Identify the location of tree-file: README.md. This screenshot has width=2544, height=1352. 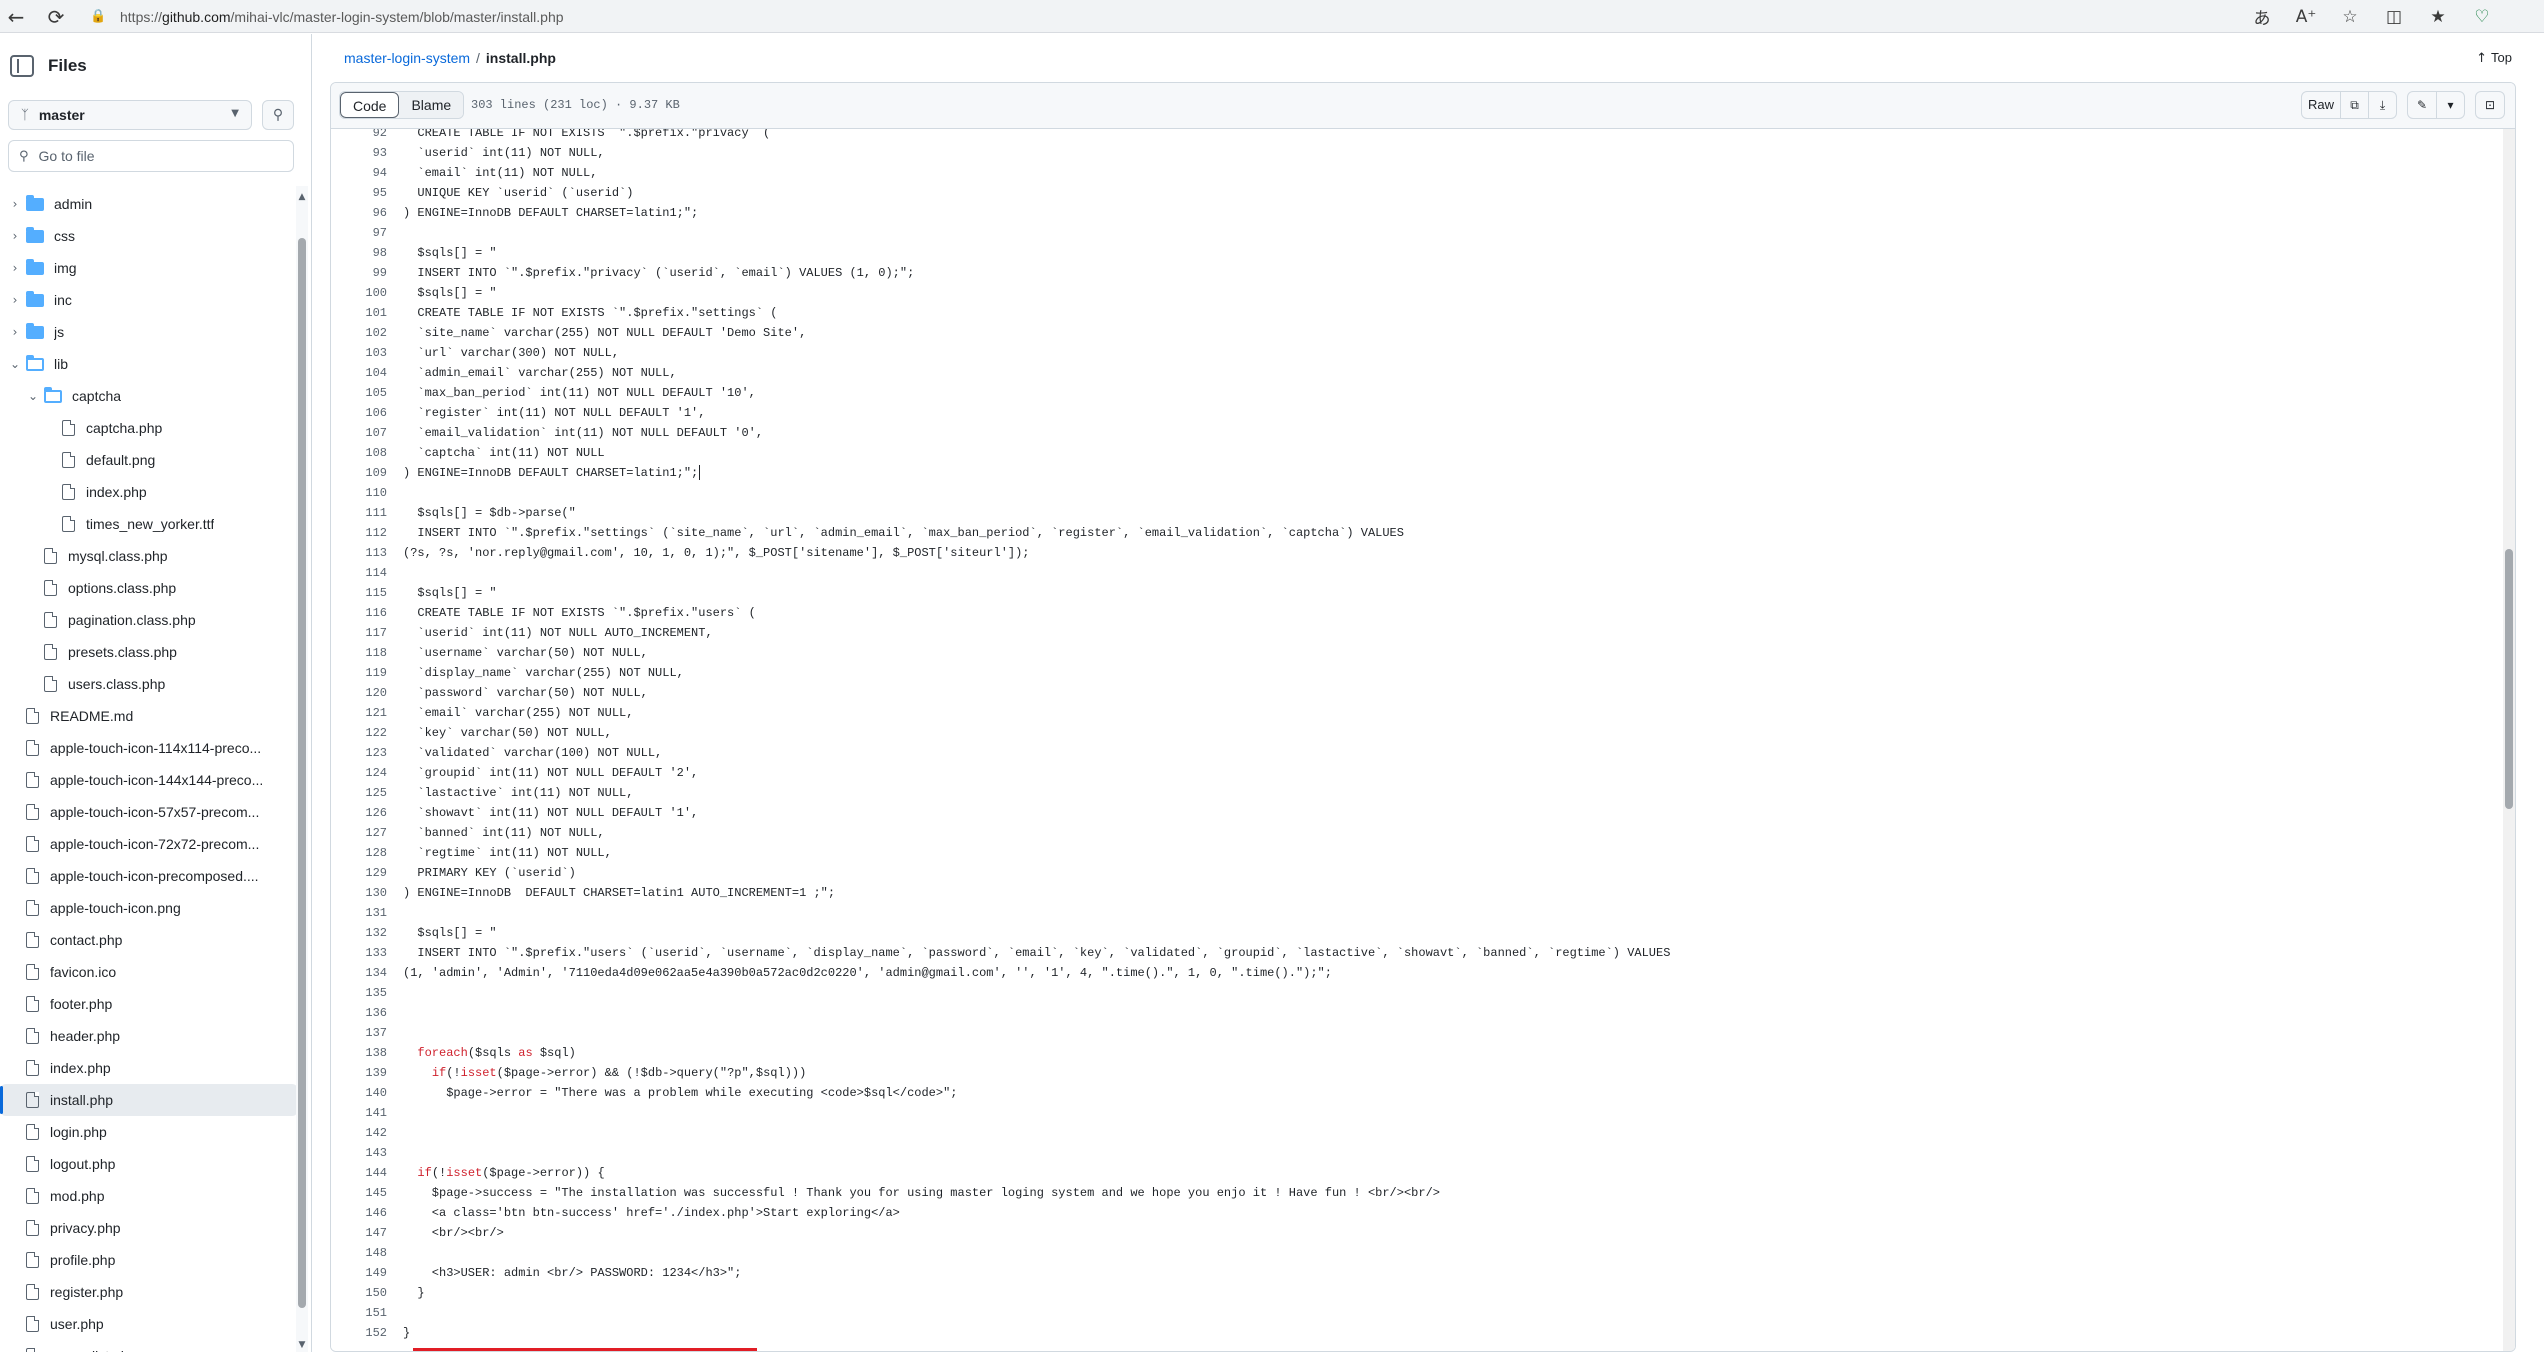
(149, 716).